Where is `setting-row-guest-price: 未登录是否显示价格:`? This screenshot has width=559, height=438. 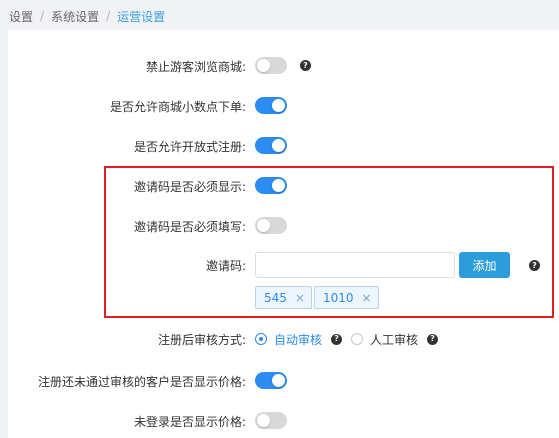 setting-row-guest-price: 未登录是否显示价格: is located at coordinates (283, 421).